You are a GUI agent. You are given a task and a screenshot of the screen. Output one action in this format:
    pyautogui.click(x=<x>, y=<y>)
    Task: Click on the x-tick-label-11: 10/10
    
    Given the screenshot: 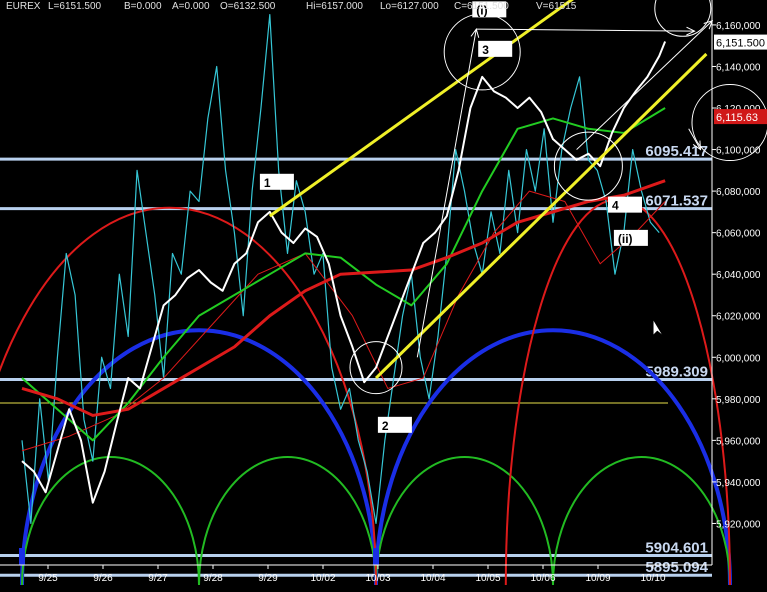 What is the action you would take?
    pyautogui.click(x=652, y=578)
    